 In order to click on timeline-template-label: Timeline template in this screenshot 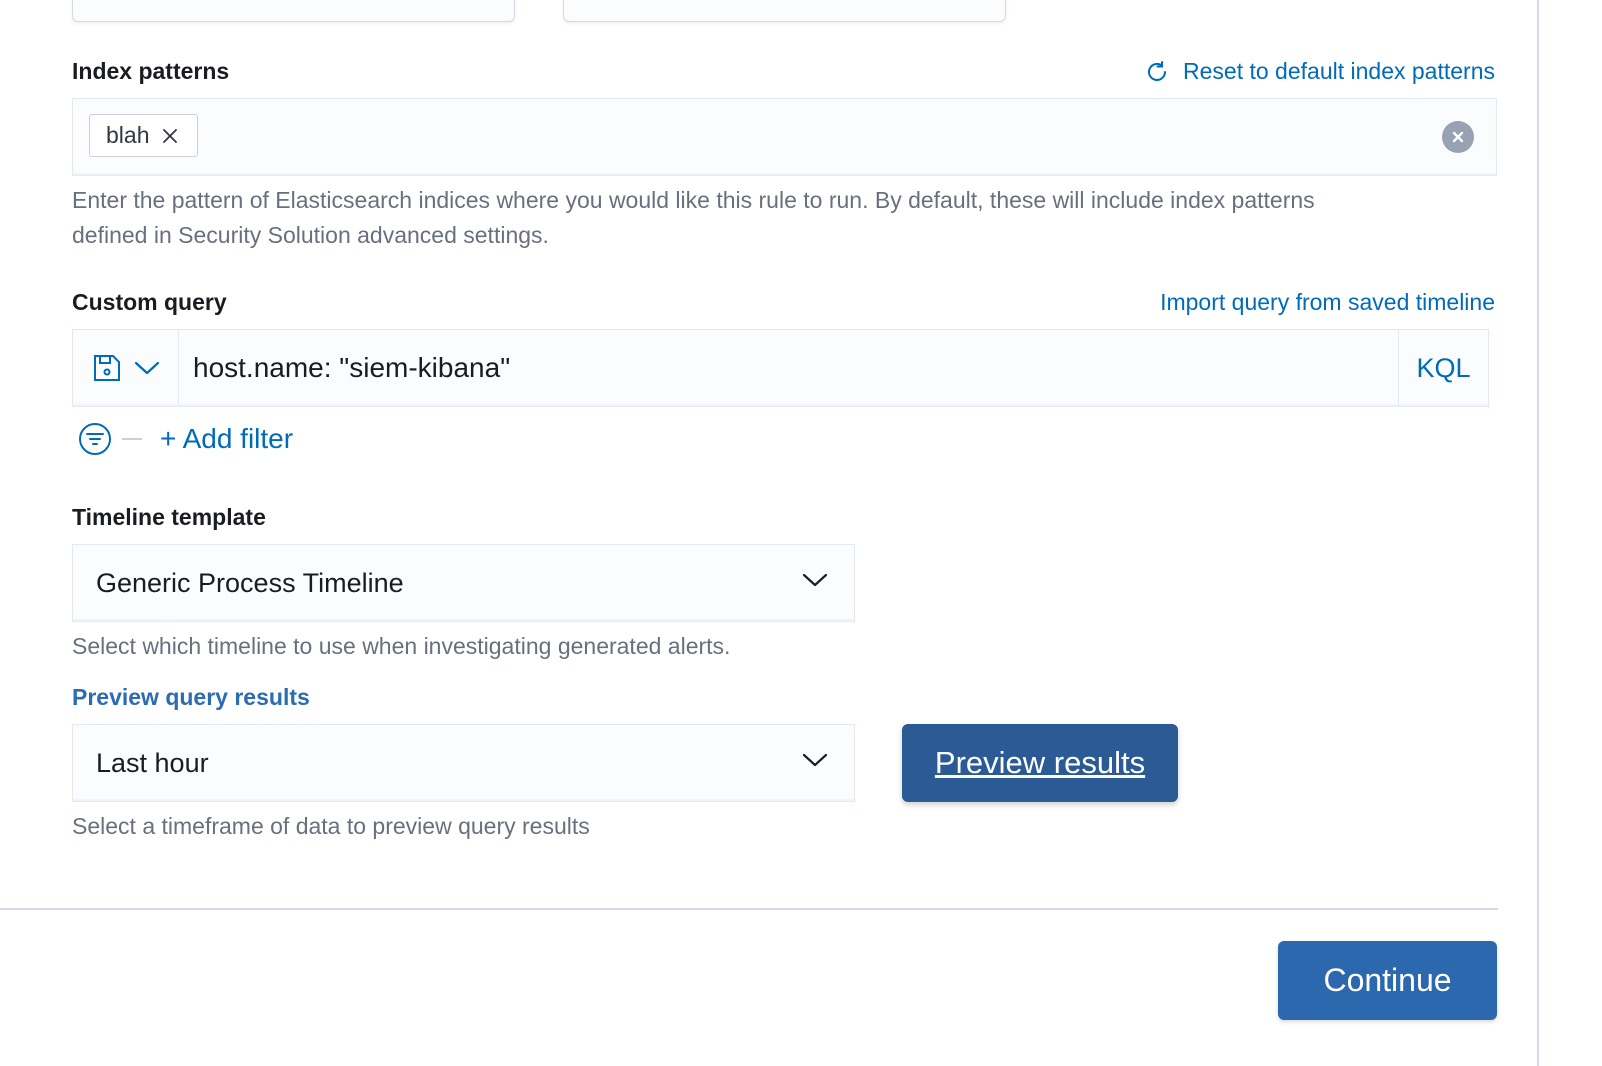, I will do `click(169, 517)`.